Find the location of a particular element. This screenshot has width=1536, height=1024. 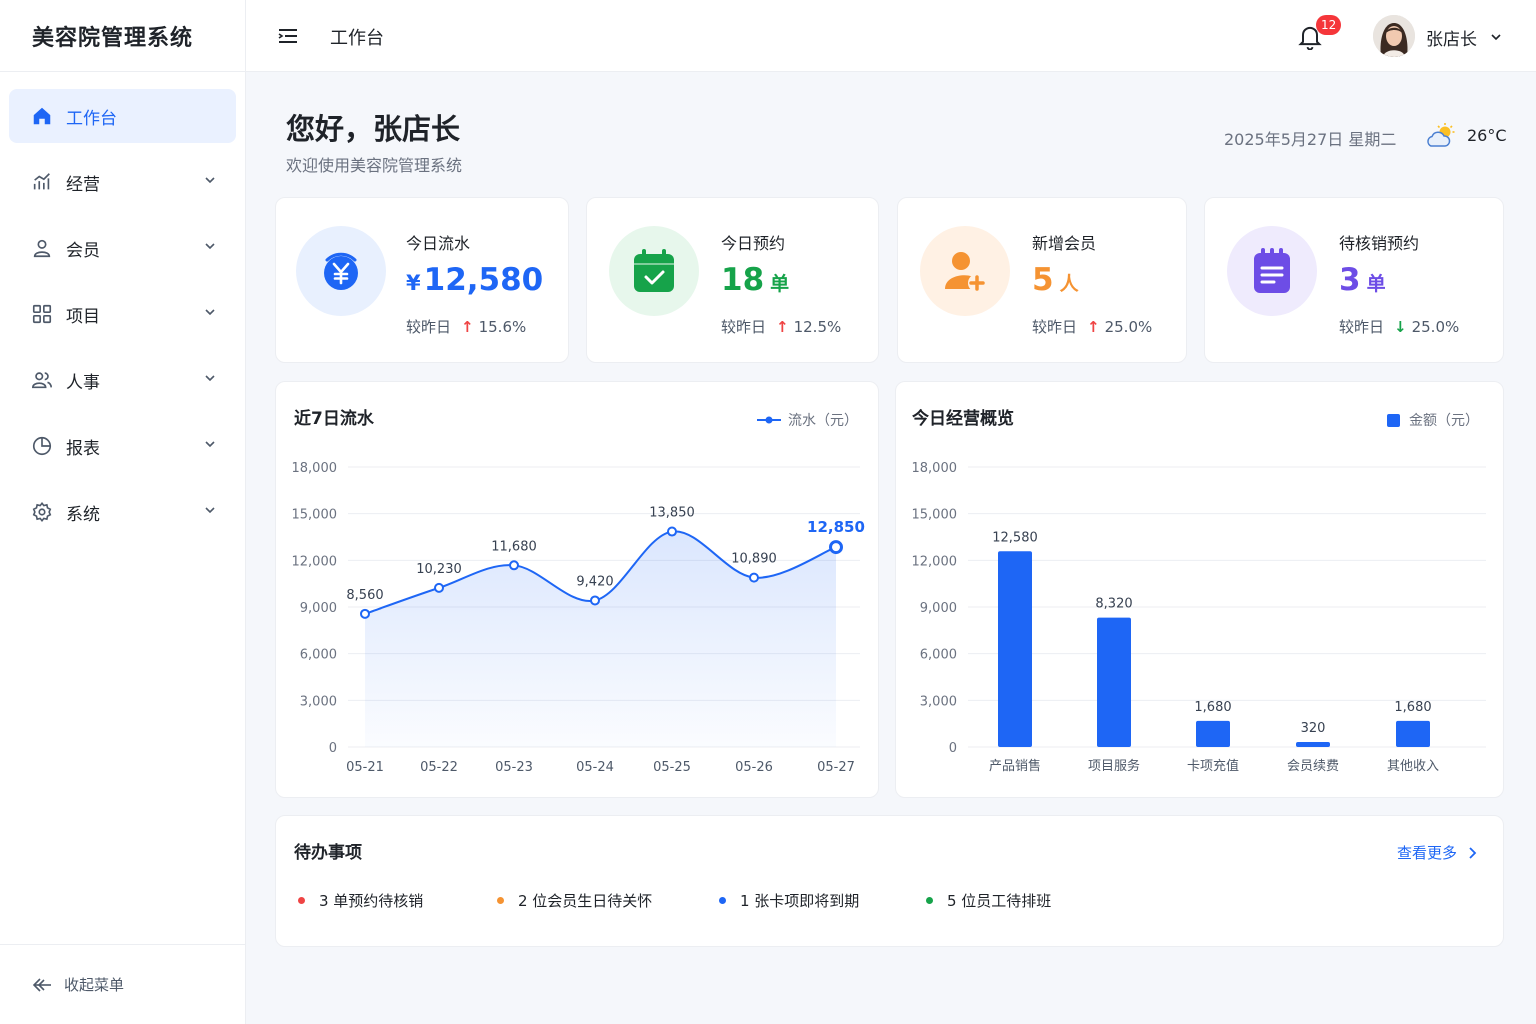

partly-cloudy-icon is located at coordinates (1441, 135).